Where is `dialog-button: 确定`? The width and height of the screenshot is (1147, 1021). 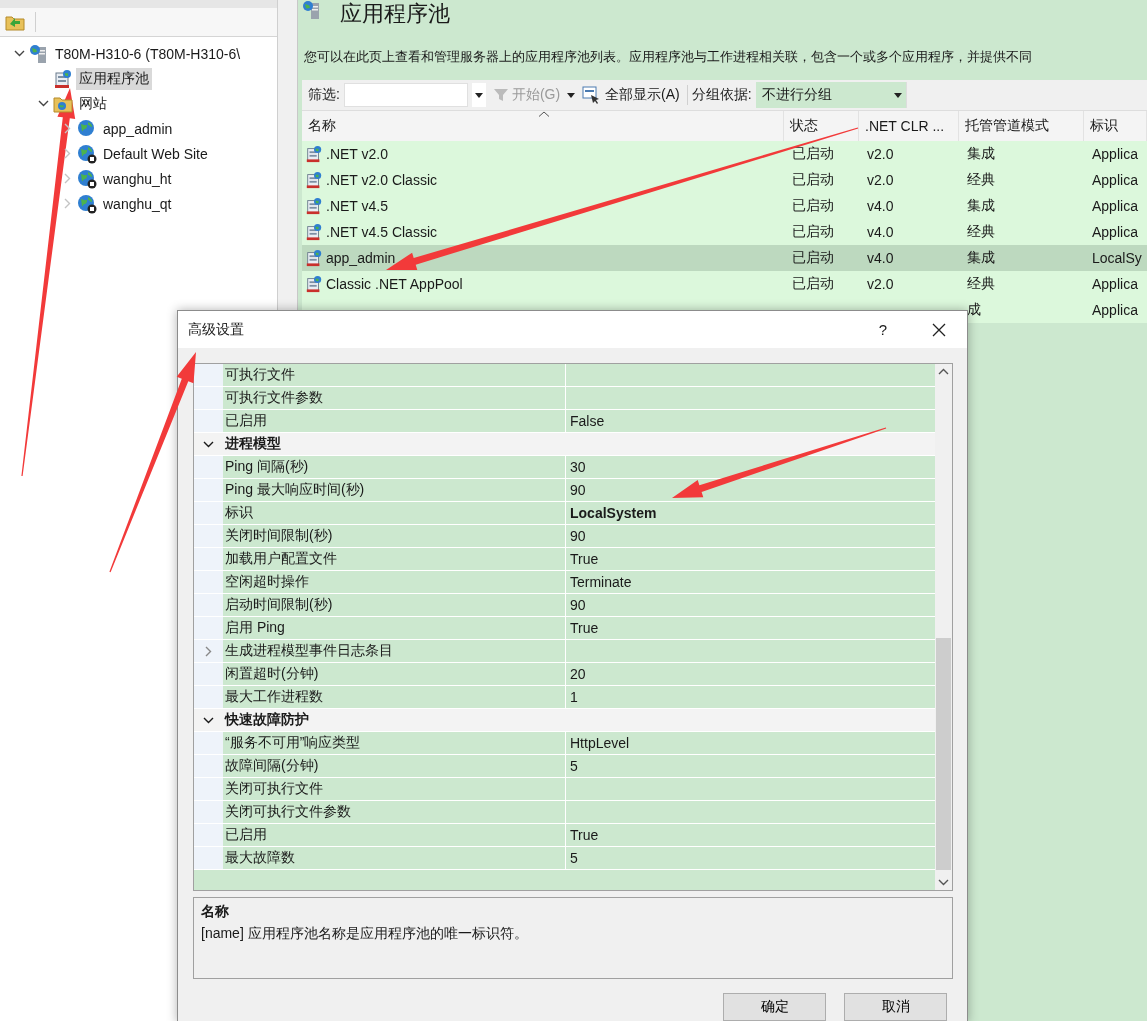
dialog-button: 确定 is located at coordinates (774, 1007).